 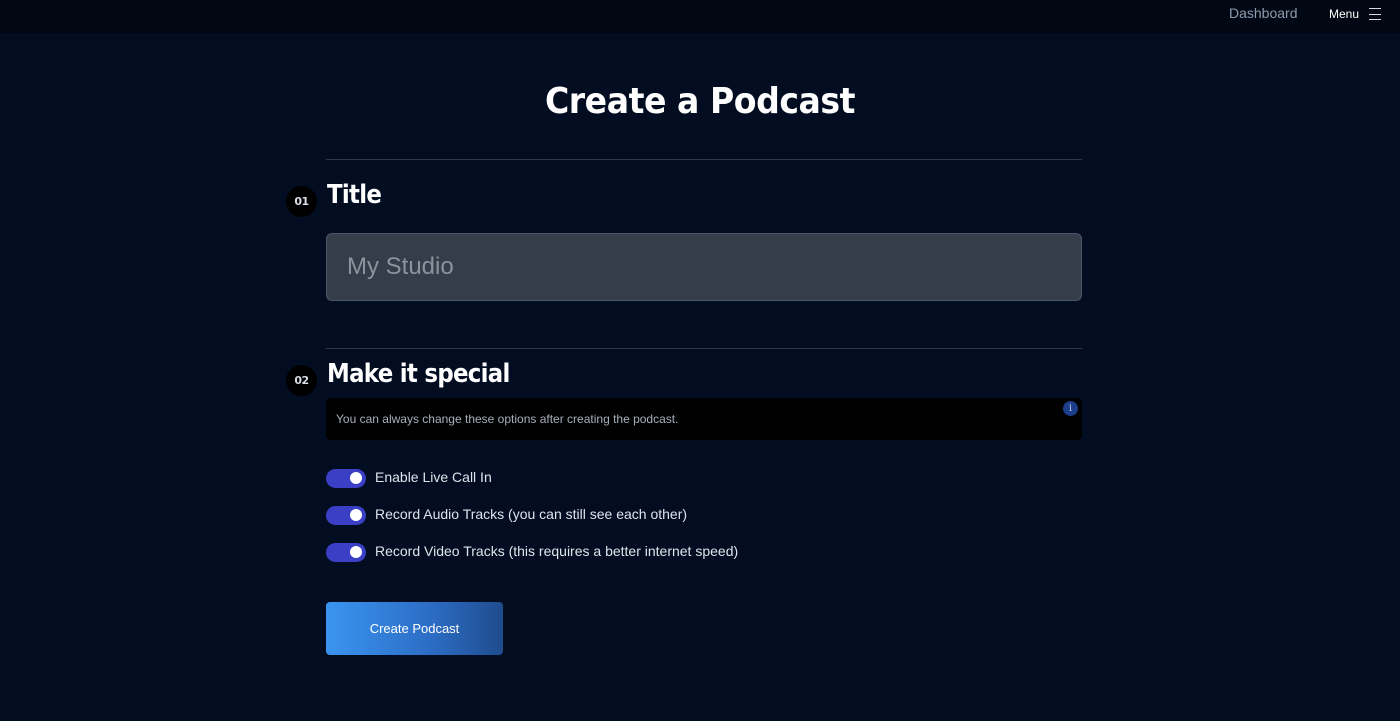 I want to click on info-icon: i, so click(x=1070, y=408).